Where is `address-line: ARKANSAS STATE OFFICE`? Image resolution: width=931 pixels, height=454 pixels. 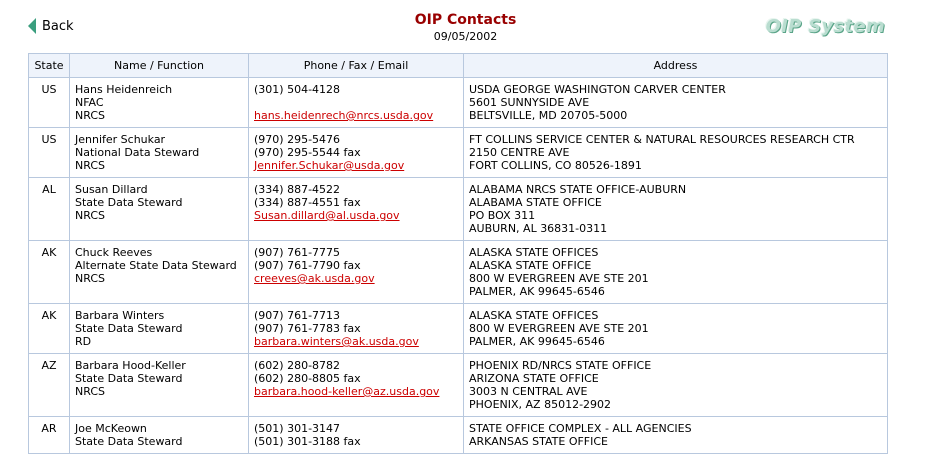
address-line: ARKANSAS STATE OFFICE is located at coordinates (539, 441).